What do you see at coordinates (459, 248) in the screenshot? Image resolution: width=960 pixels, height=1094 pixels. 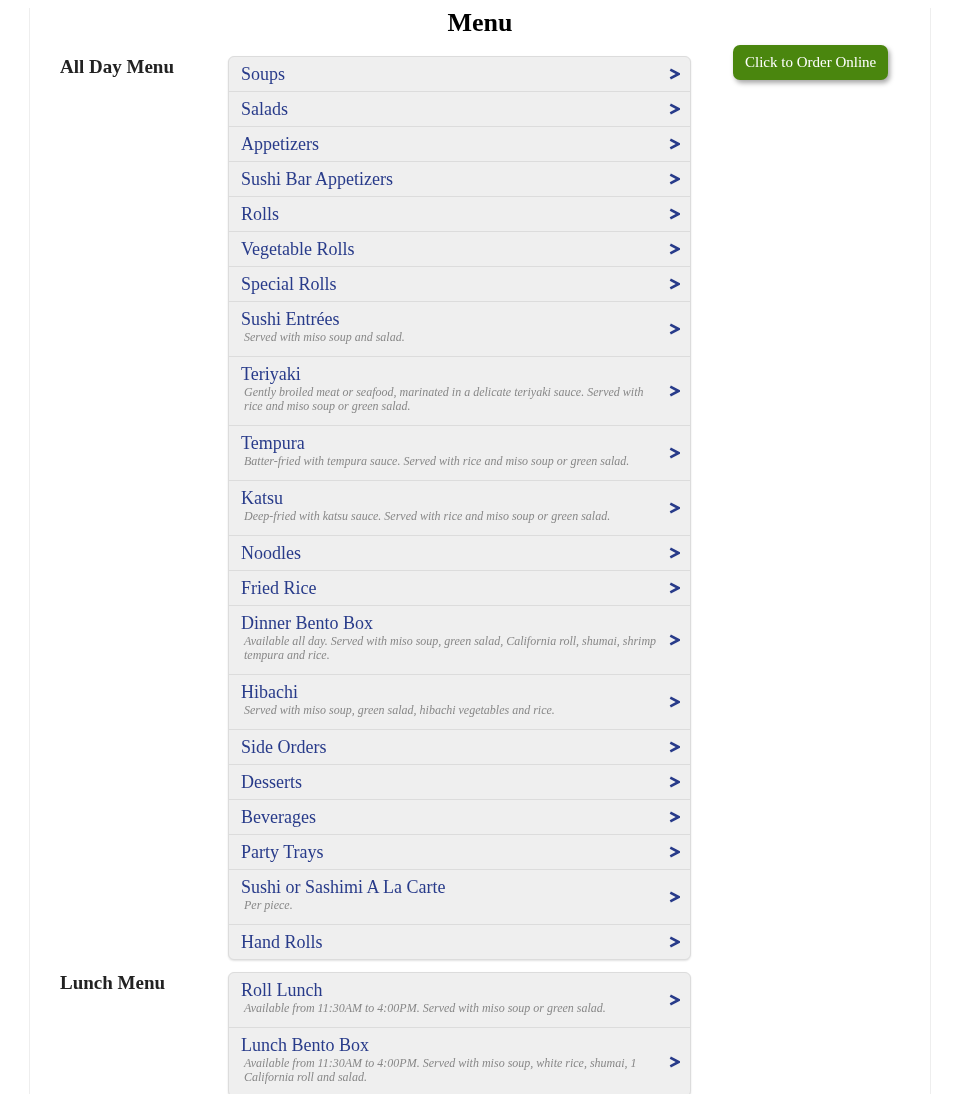 I see `menu-category-row: Vegetable Rolls` at bounding box center [459, 248].